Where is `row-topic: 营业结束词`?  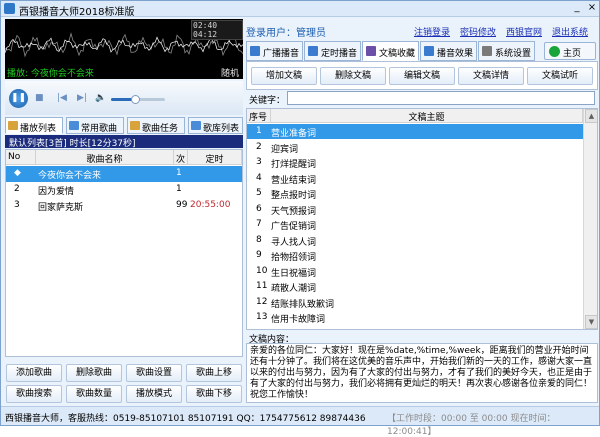
row-topic: 营业结束词 is located at coordinates (294, 180).